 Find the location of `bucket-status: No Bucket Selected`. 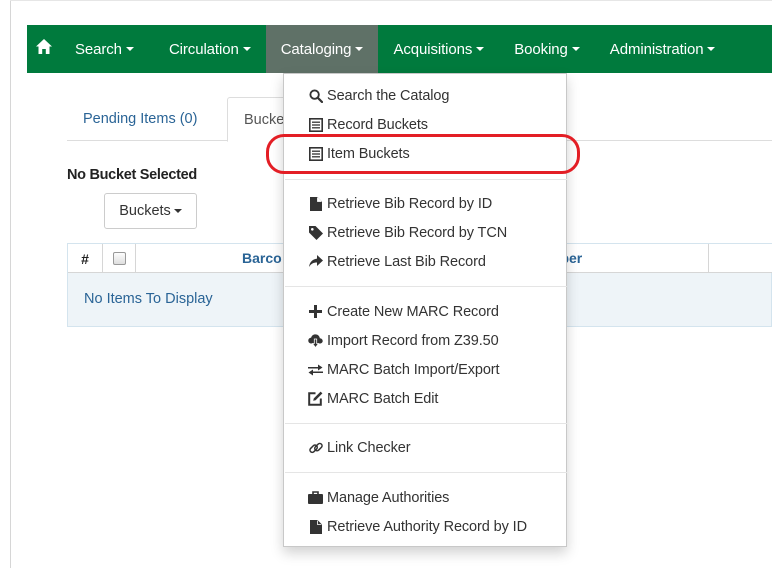

bucket-status: No Bucket Selected is located at coordinates (132, 175).